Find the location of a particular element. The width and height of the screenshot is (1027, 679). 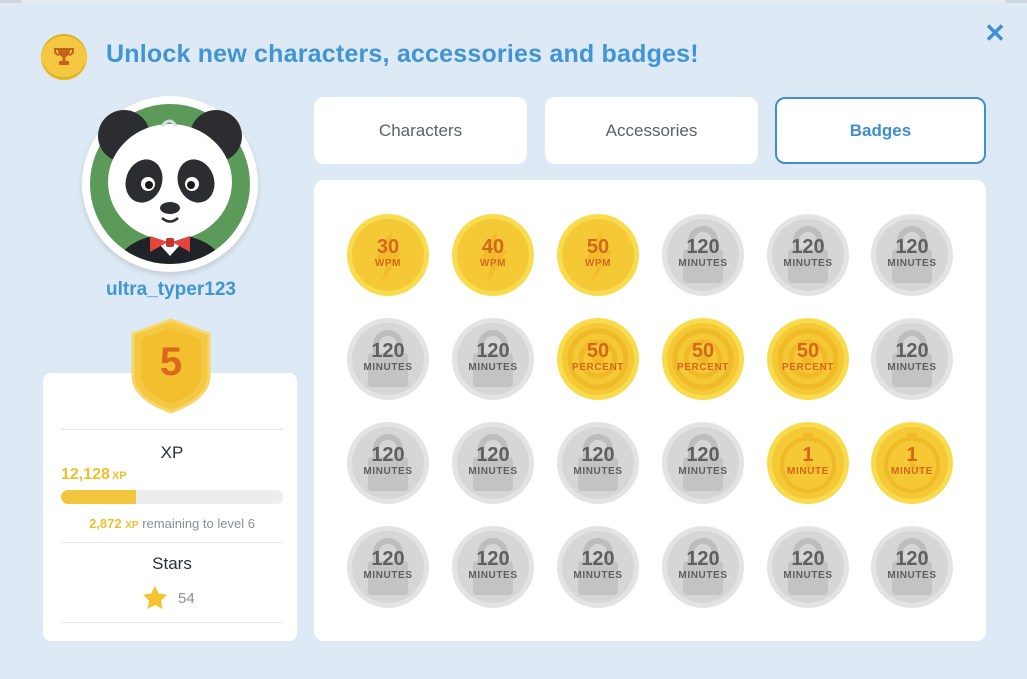

tab-characters: Characters is located at coordinates (420, 130).